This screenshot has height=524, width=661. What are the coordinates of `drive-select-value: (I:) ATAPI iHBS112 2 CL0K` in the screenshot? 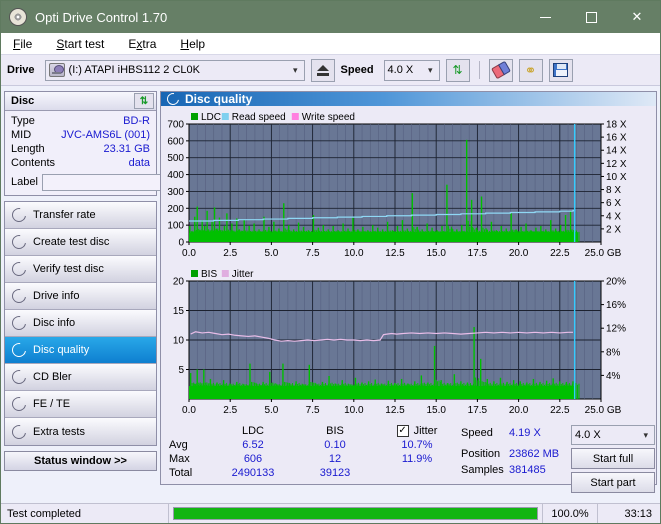 It's located at (134, 70).